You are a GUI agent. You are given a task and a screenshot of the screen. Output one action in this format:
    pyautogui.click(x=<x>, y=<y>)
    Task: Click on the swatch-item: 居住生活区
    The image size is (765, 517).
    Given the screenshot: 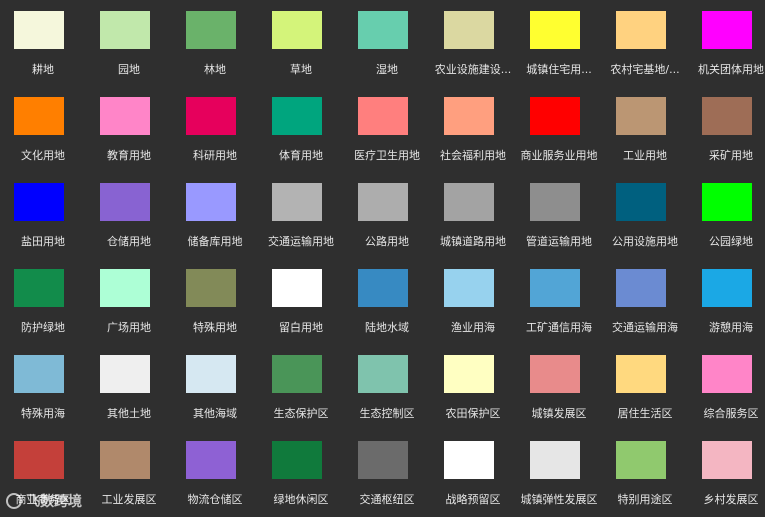 What is the action you would take?
    pyautogui.click(x=645, y=387)
    